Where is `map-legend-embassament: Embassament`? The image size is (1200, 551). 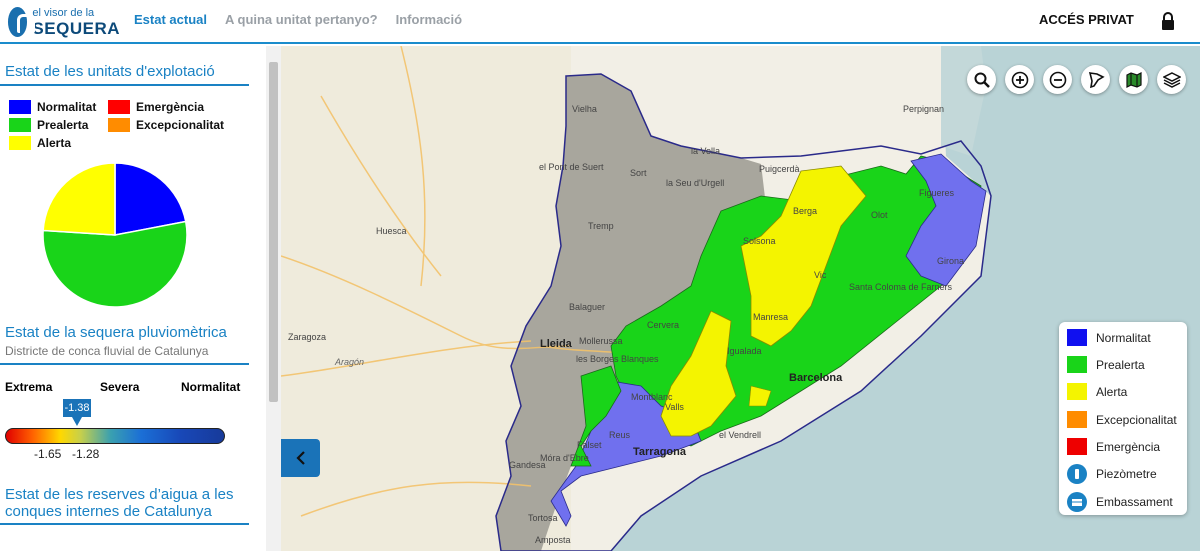
map-legend-embassament: Embassament is located at coordinates (1120, 502).